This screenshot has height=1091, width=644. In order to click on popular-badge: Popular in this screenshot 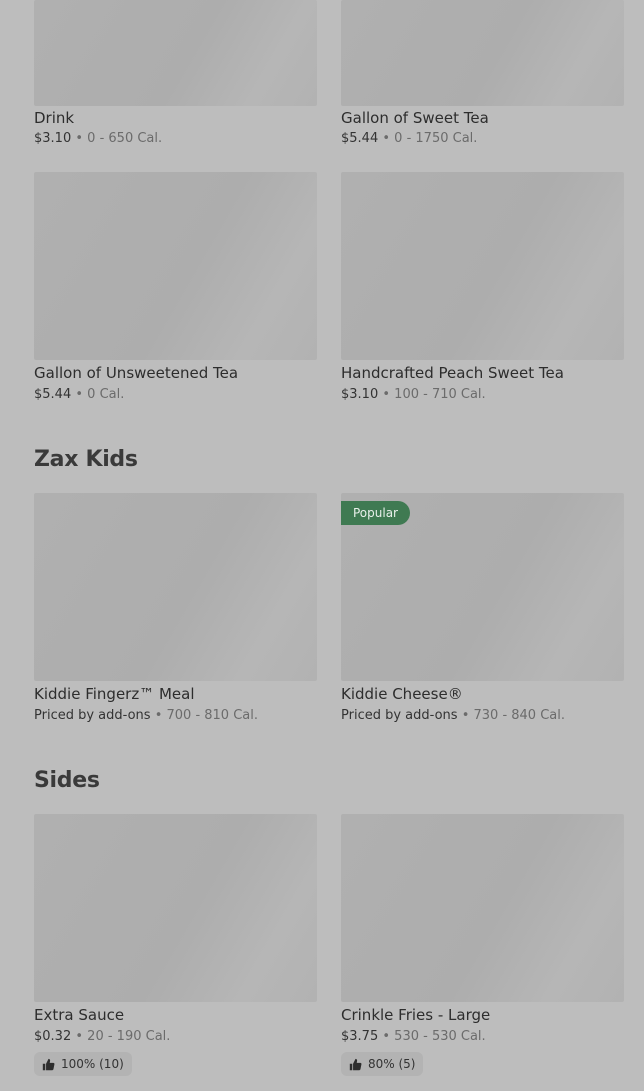, I will do `click(375, 513)`.